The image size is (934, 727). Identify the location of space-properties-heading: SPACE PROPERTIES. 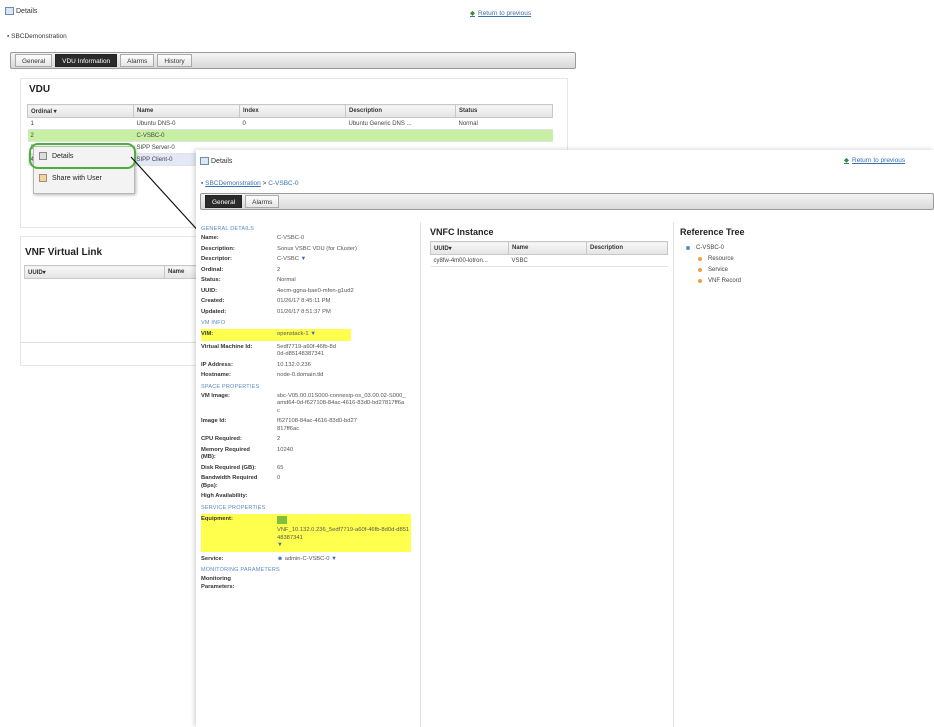
(230, 386).